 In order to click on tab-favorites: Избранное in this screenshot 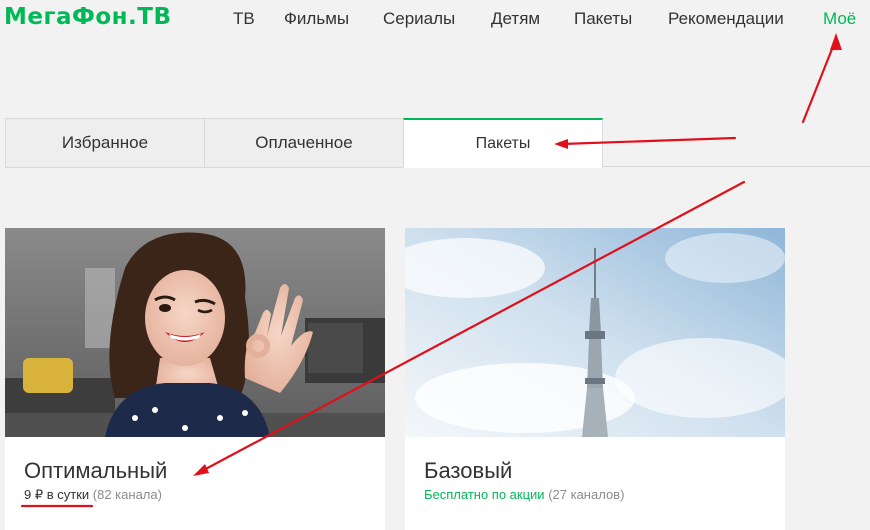, I will do `click(105, 143)`.